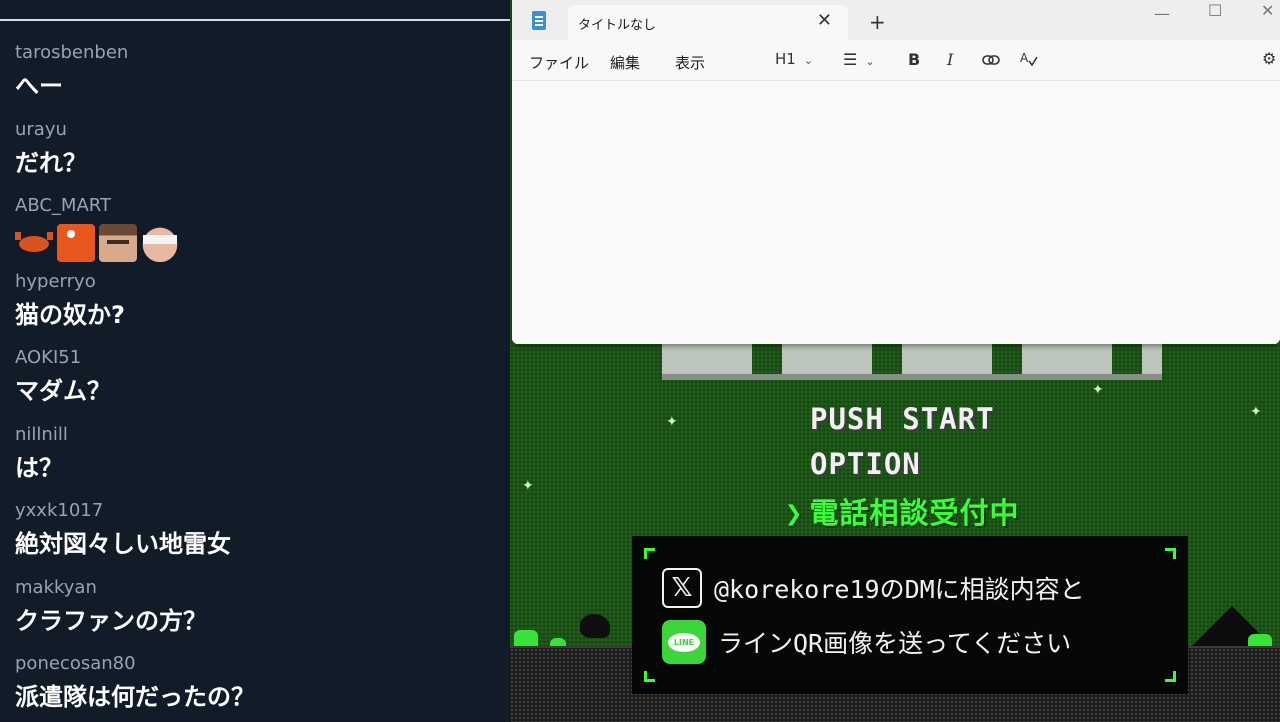 The height and width of the screenshot is (722, 1280). What do you see at coordinates (595, 626) in the screenshot?
I see `crow-sprite` at bounding box center [595, 626].